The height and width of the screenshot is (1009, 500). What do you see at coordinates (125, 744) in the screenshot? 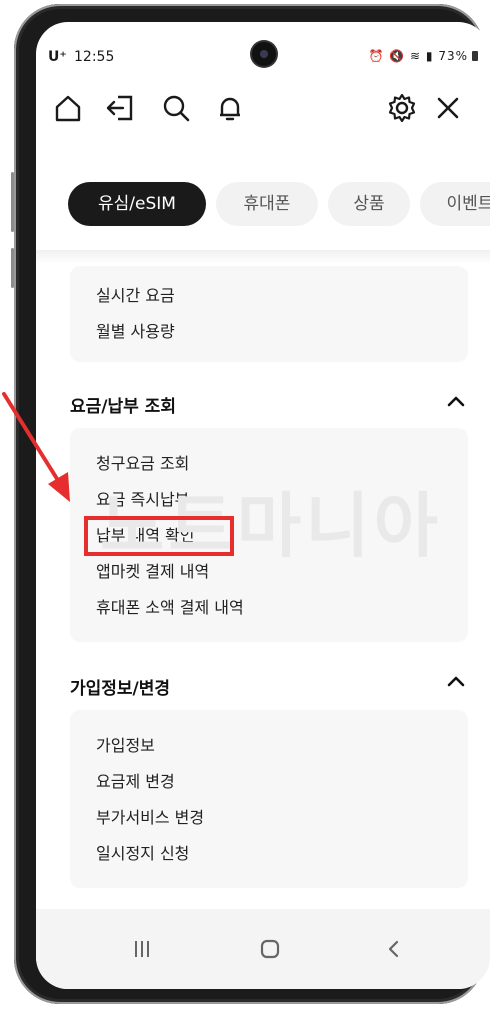
I see `menu-item-subscription-info: 가입정보` at bounding box center [125, 744].